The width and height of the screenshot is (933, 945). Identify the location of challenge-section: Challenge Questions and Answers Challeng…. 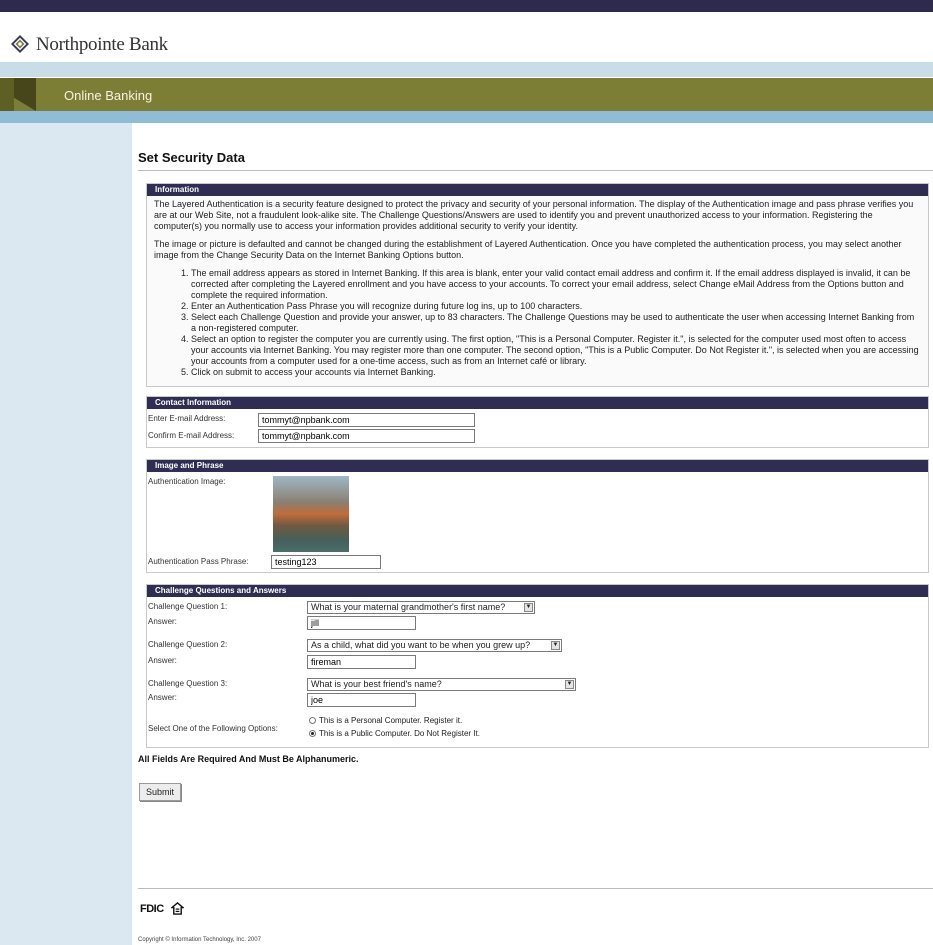
(537, 666).